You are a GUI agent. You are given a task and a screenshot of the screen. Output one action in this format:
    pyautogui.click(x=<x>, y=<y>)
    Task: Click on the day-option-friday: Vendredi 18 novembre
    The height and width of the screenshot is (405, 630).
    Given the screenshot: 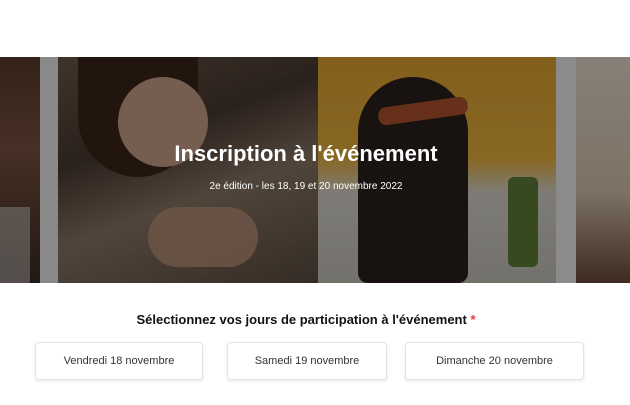 What is the action you would take?
    pyautogui.click(x=119, y=361)
    